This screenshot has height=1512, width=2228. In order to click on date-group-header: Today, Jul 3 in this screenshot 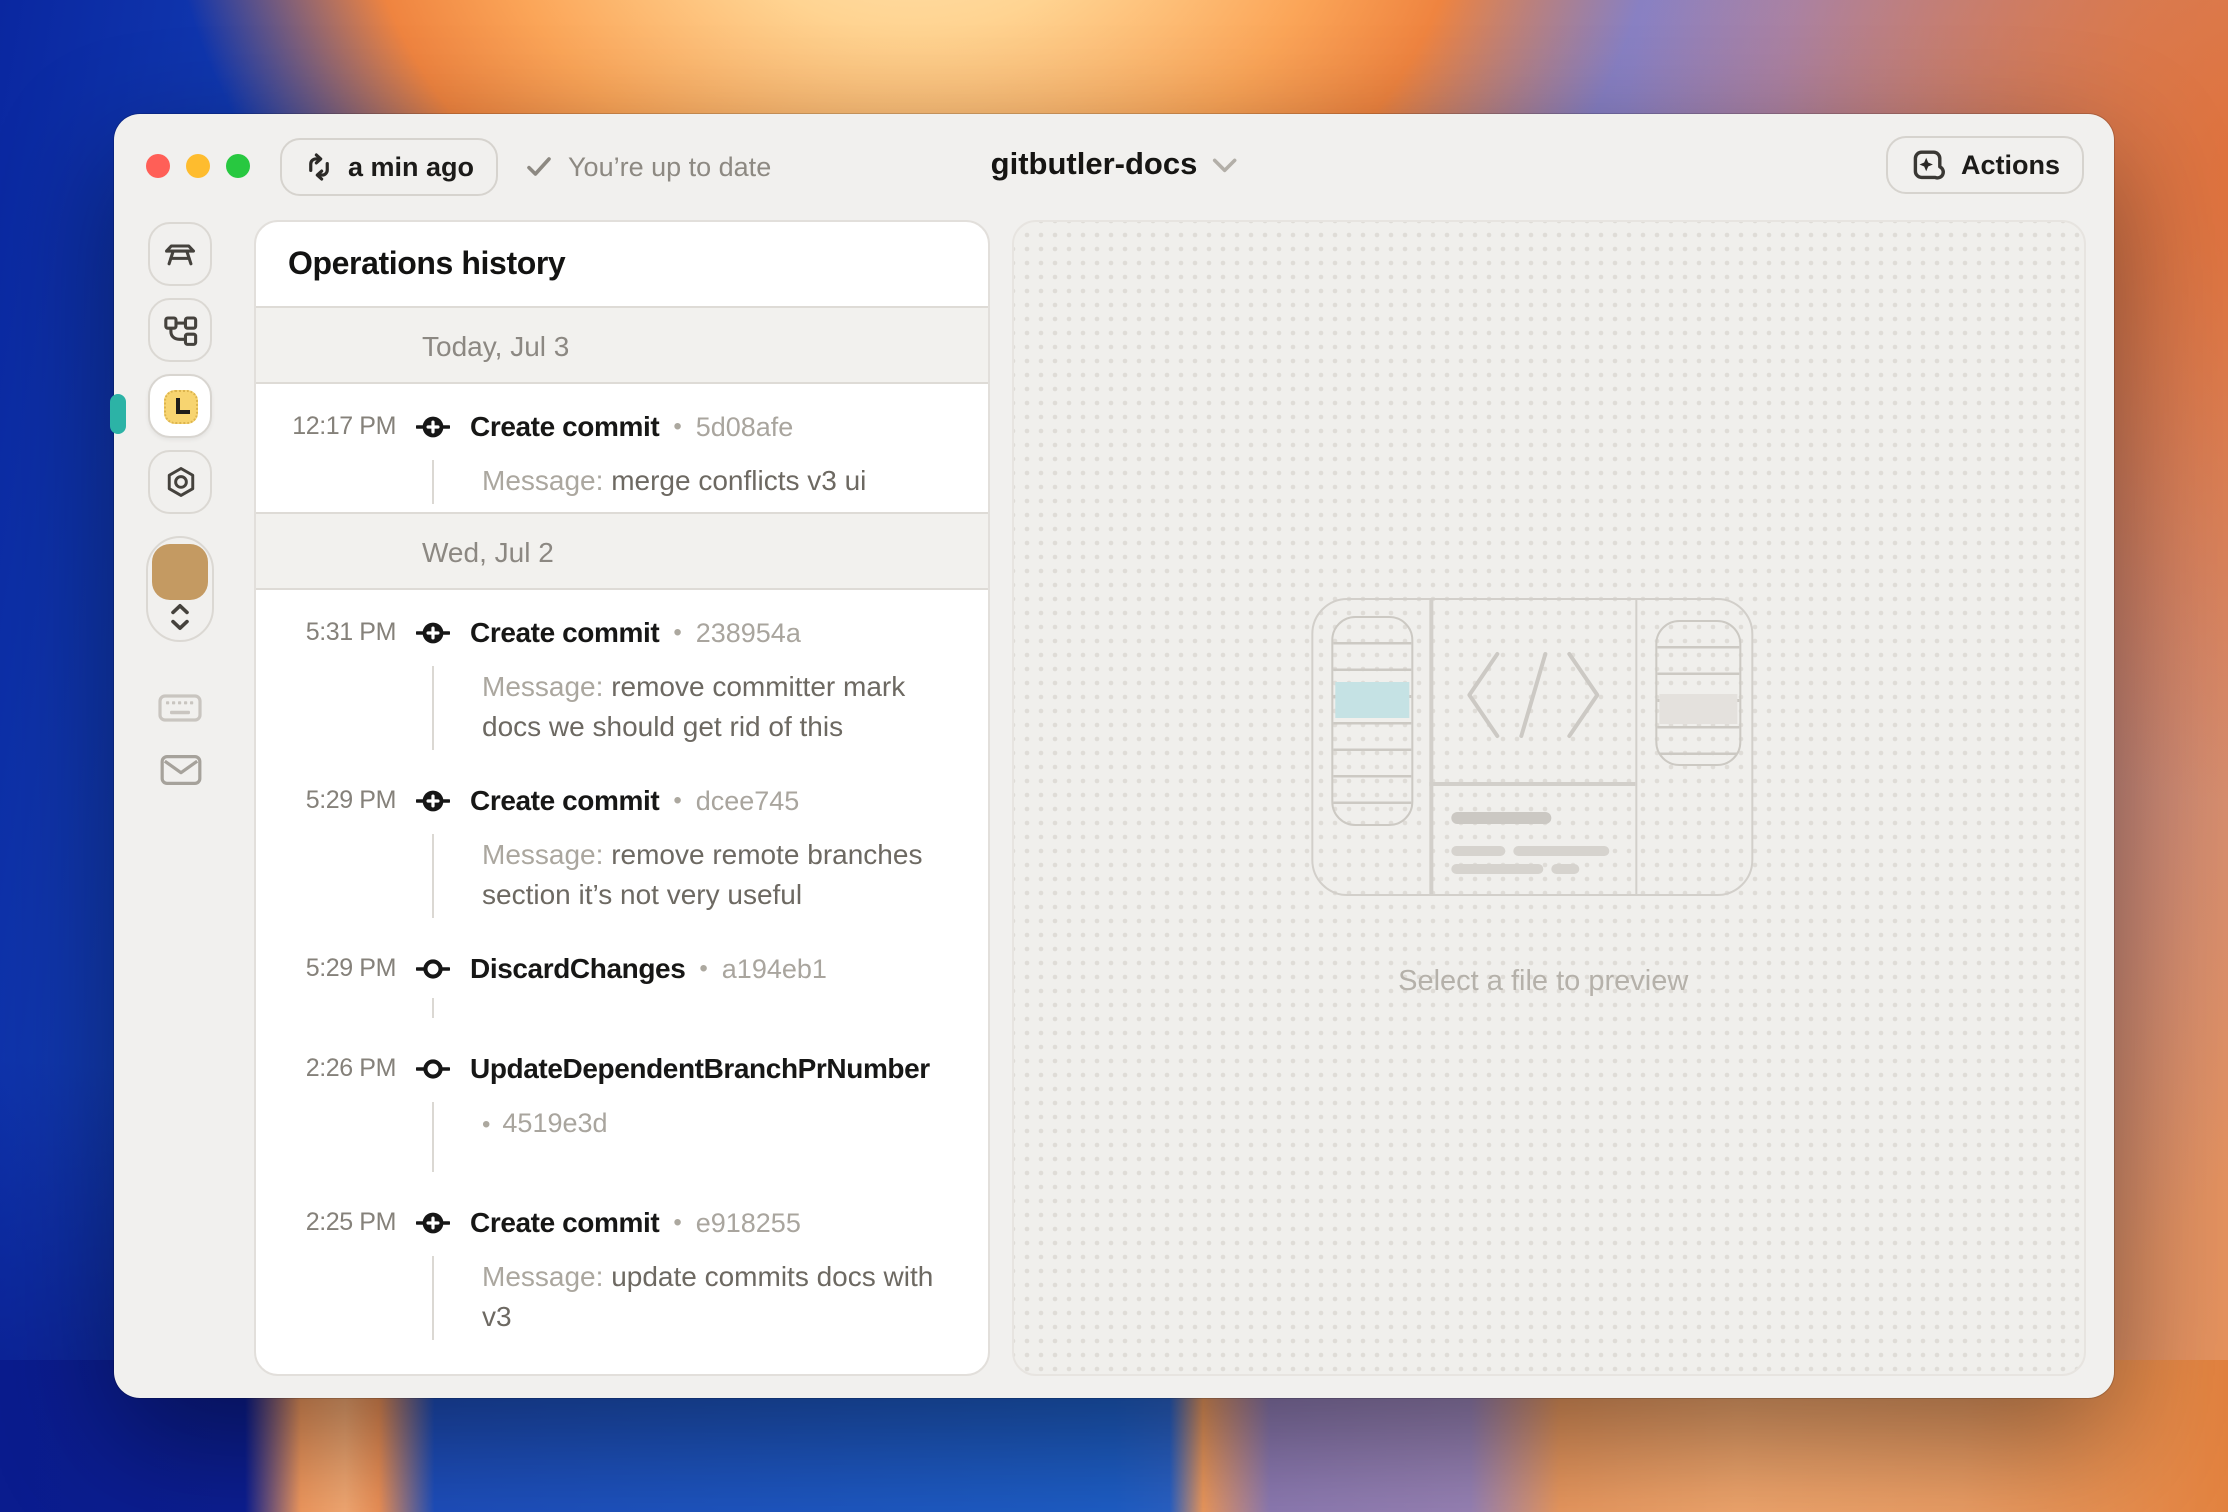, I will do `click(622, 345)`.